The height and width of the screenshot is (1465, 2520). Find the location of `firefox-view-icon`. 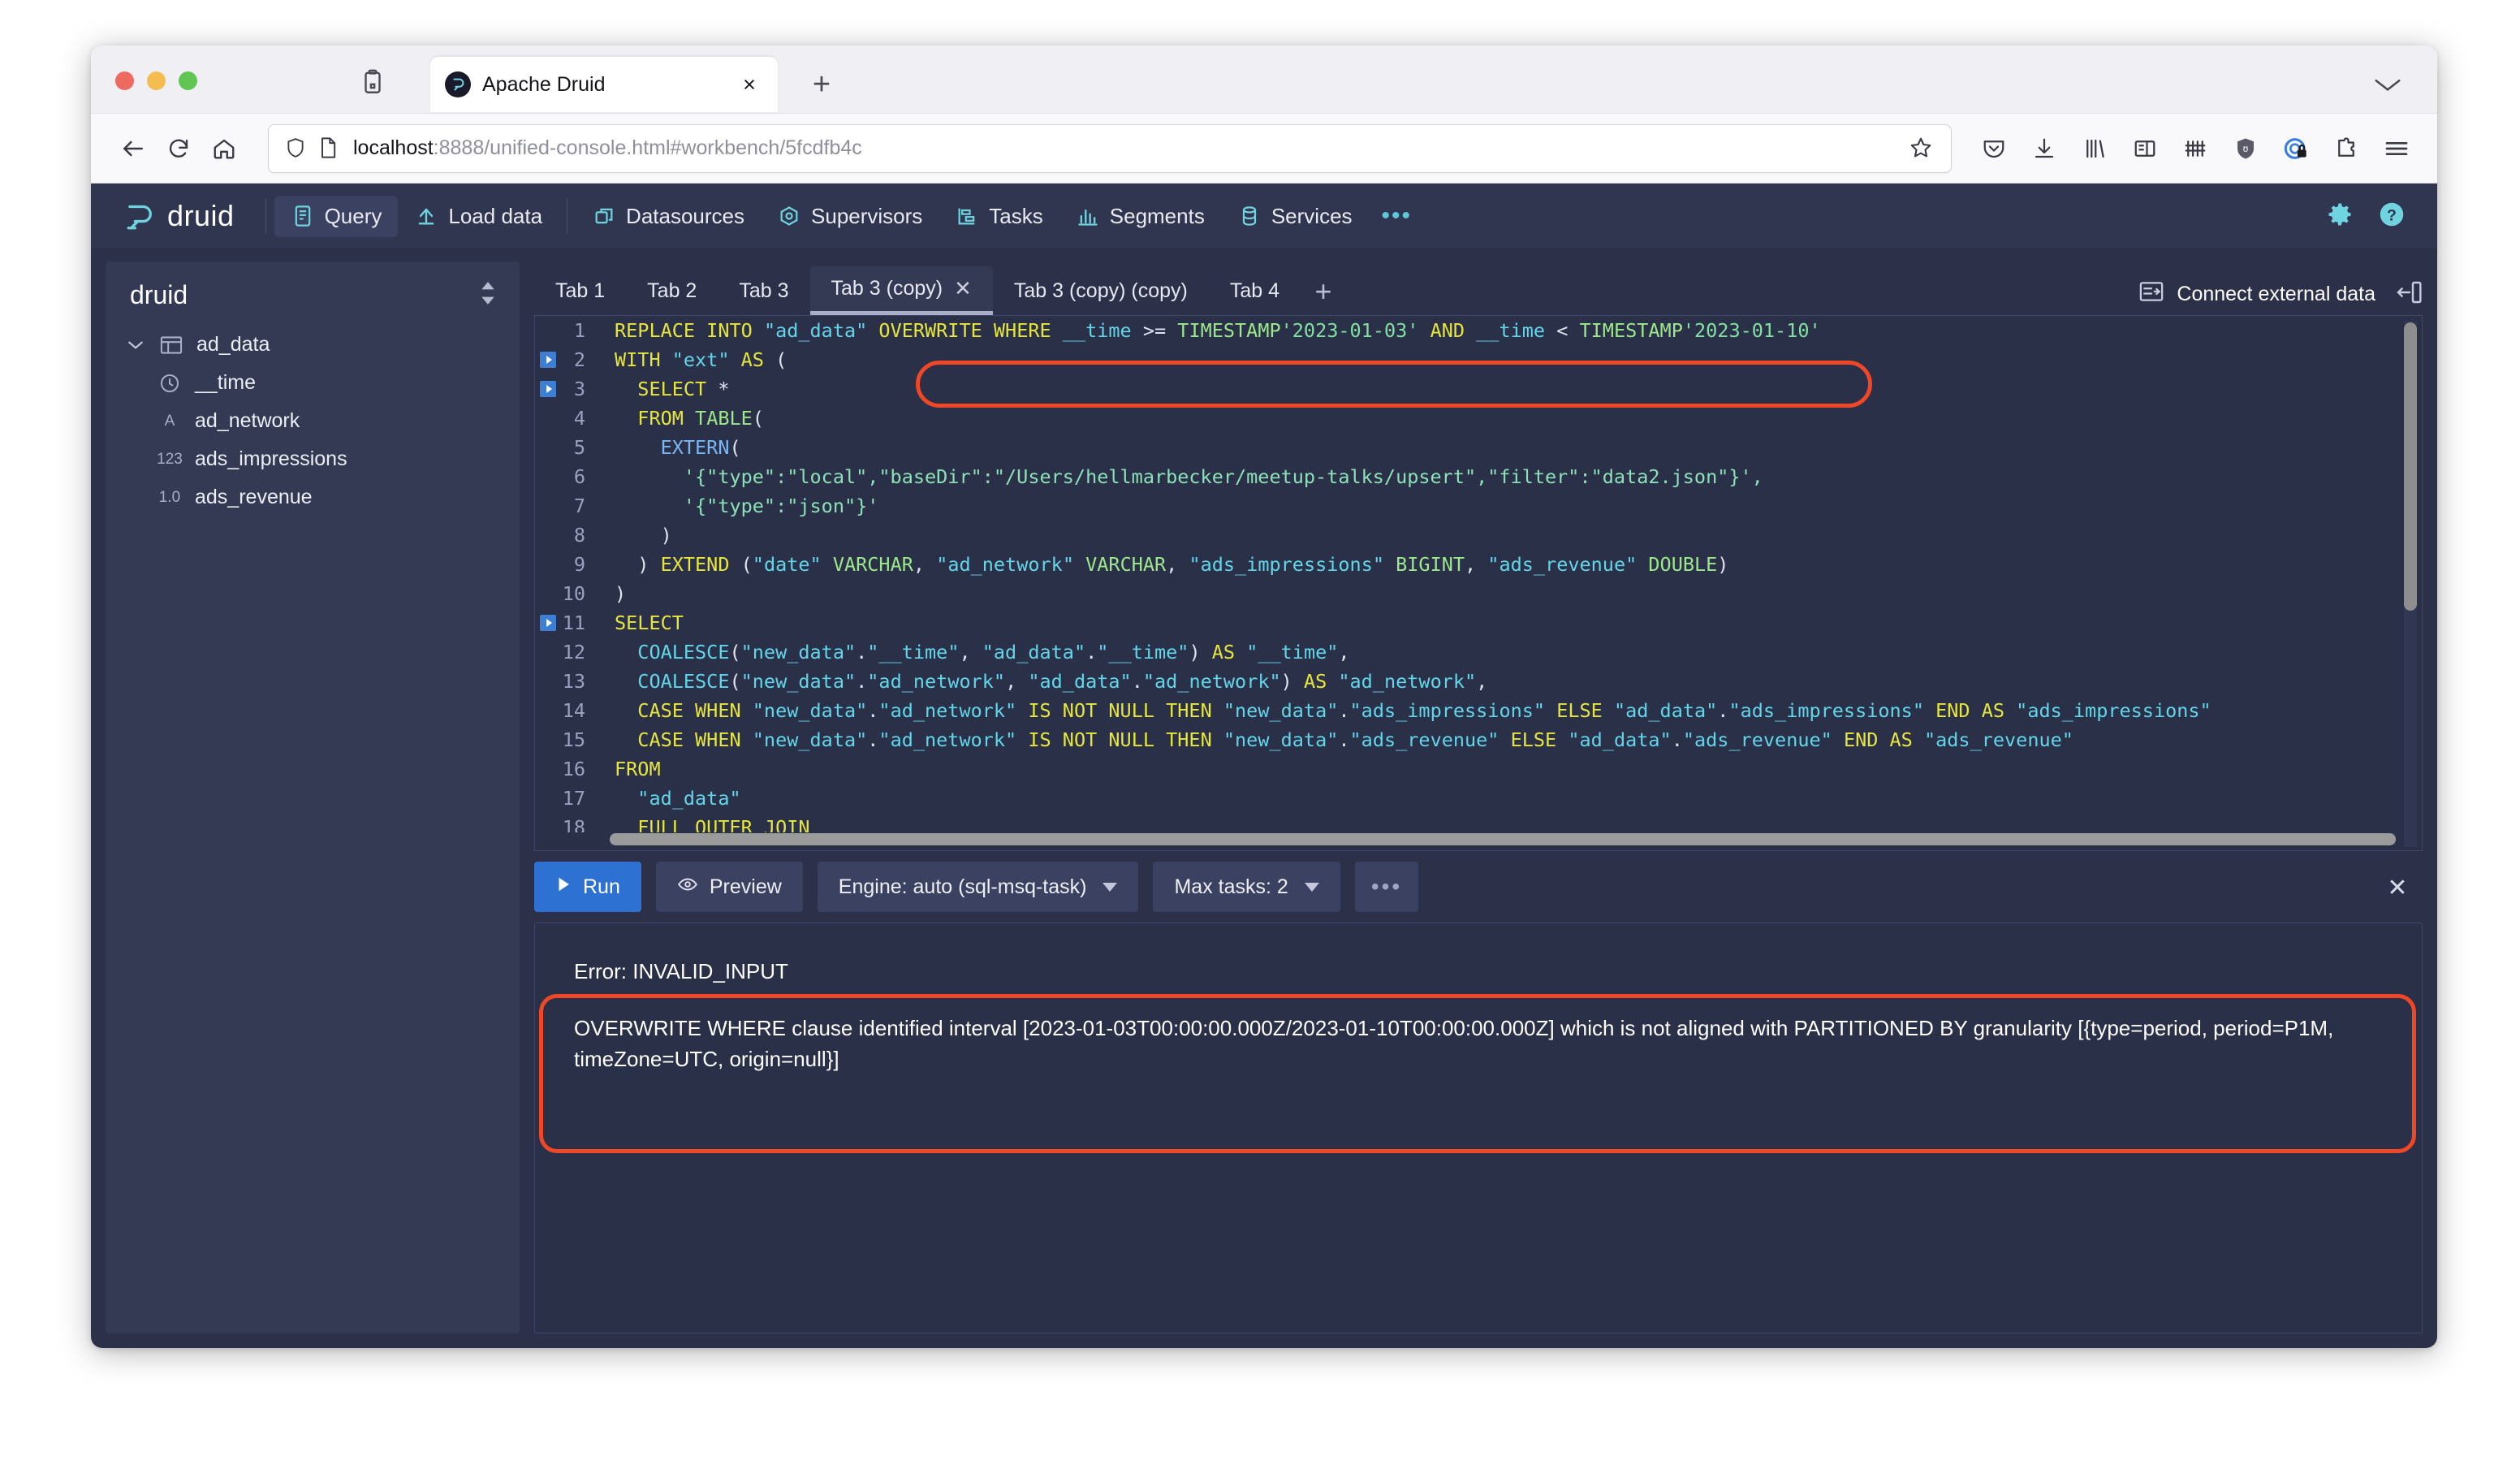

firefox-view-icon is located at coordinates (373, 82).